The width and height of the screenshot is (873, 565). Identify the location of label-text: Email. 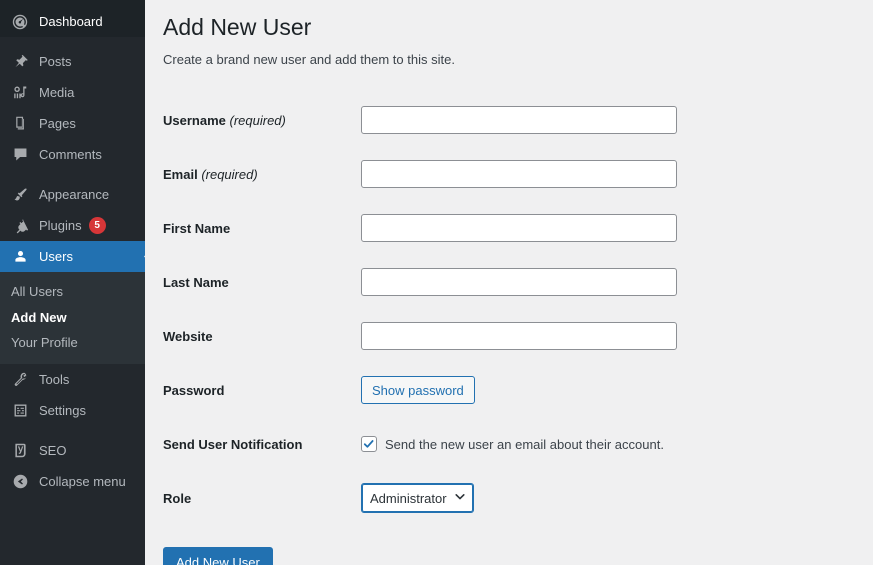
(180, 174).